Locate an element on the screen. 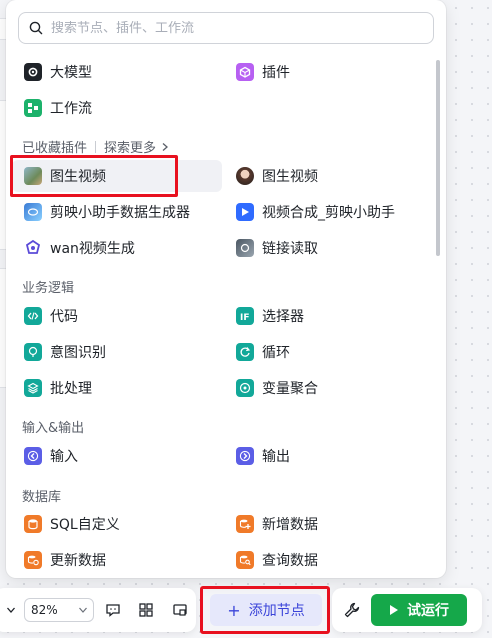 Image resolution: width=492 pixels, height=638 pixels. plus-icon: + is located at coordinates (234, 610).